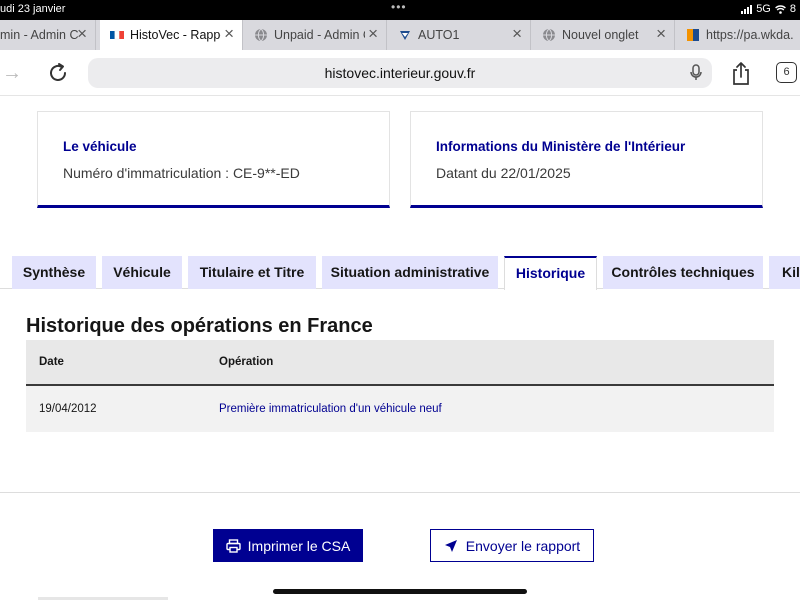 Image resolution: width=800 pixels, height=600 pixels. I want to click on table-header: Date Opération, so click(400, 363).